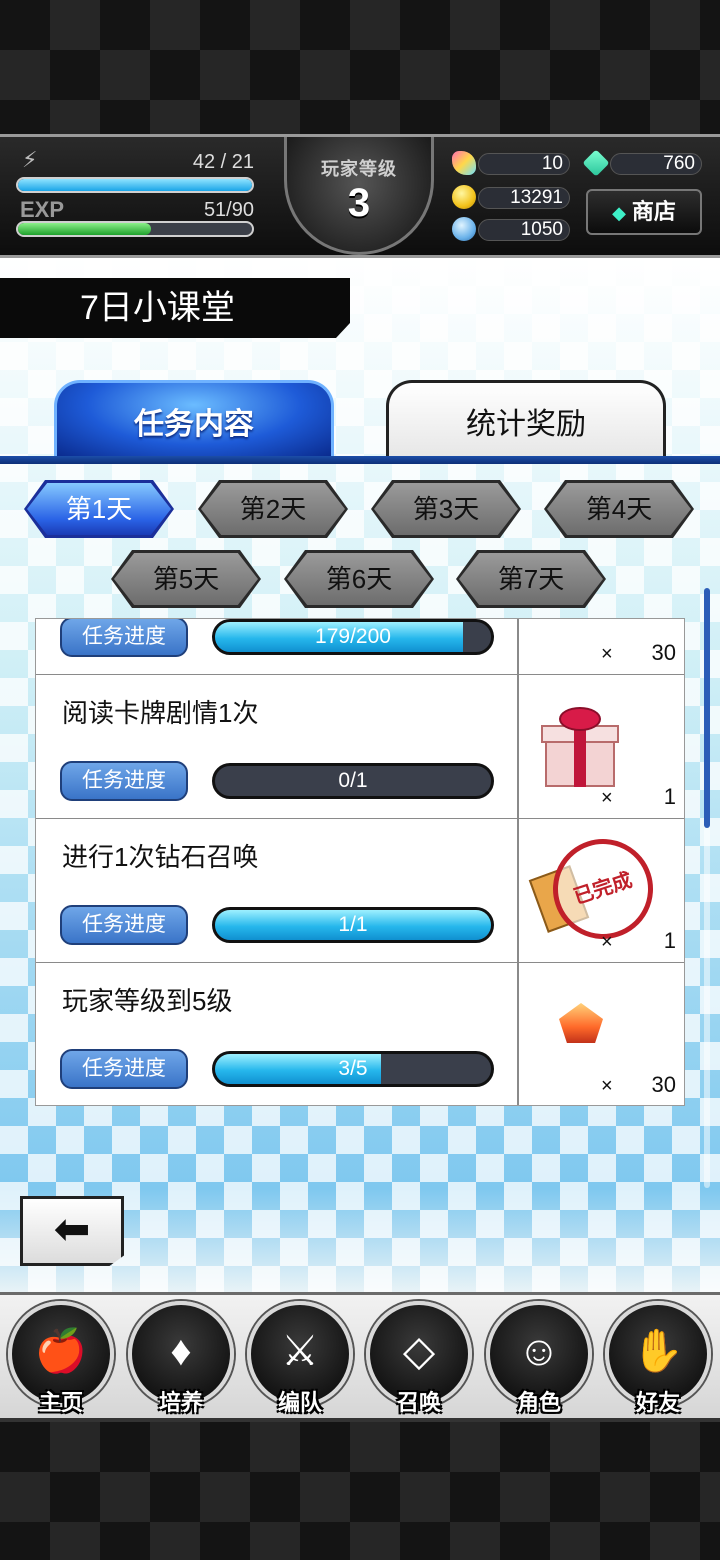  What do you see at coordinates (446, 509) in the screenshot?
I see `day-tab-3: 第3天` at bounding box center [446, 509].